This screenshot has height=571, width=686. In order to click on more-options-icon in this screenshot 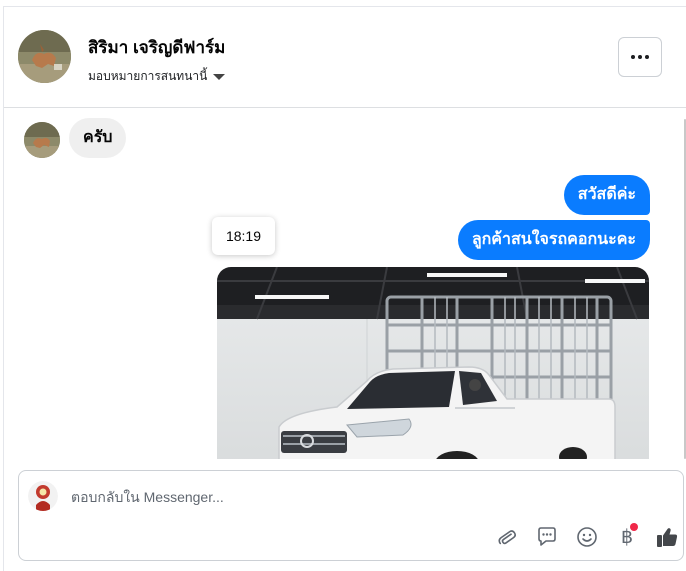, I will do `click(633, 57)`.